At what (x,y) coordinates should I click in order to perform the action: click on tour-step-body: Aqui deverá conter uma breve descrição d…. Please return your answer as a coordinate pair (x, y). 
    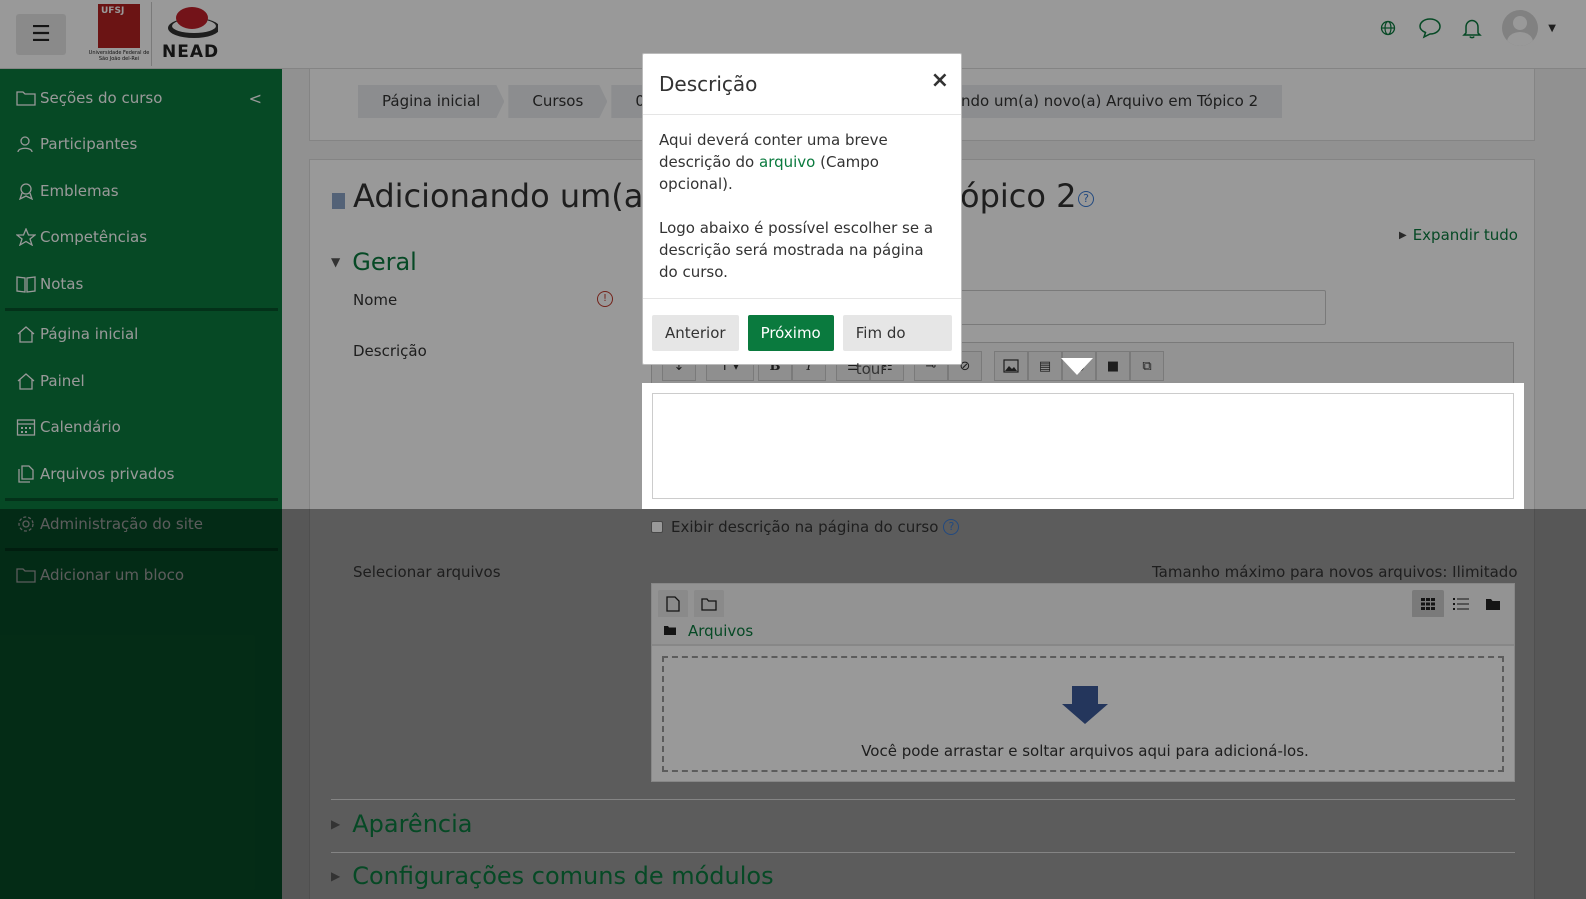
    Looking at the image, I should click on (802, 207).